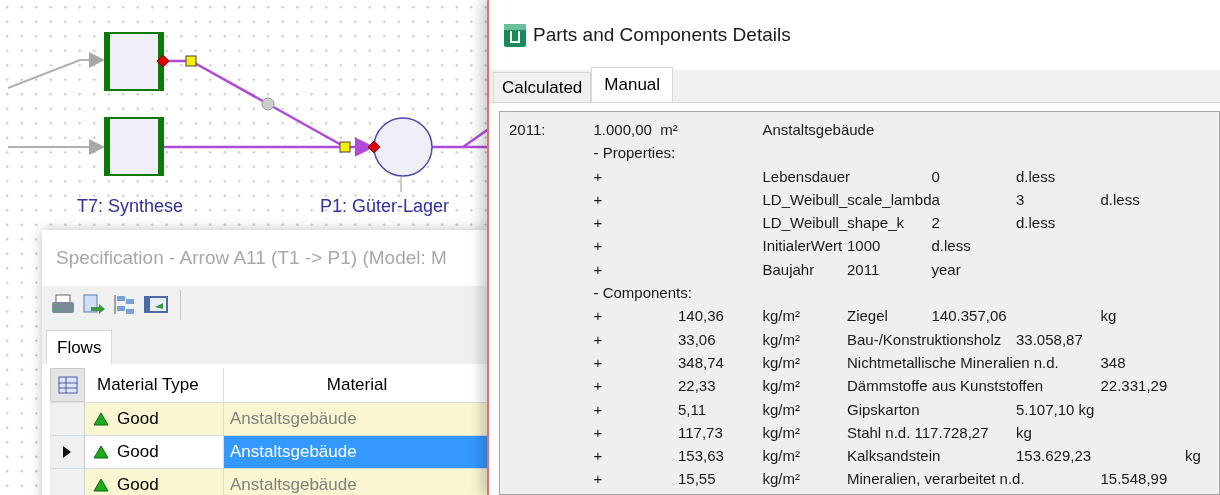 The width and height of the screenshot is (1220, 495). What do you see at coordinates (855, 316) in the screenshot?
I see `detail-line: + 140,36 kg/m² Ziegel 140.357,06 kg` at bounding box center [855, 316].